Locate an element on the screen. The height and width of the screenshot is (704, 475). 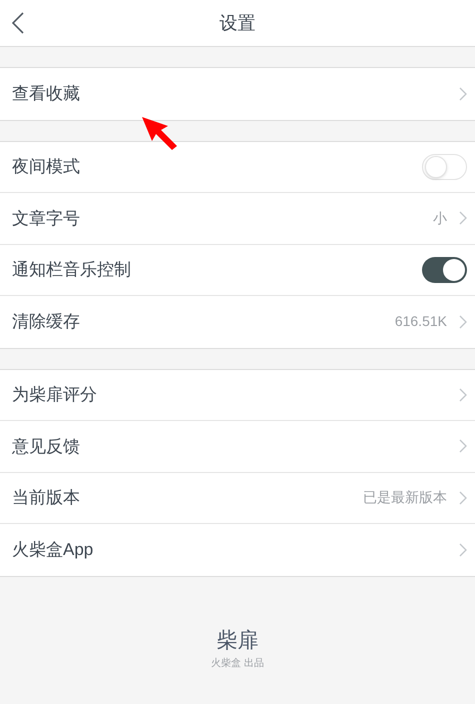
row-label: 文章字号 is located at coordinates (46, 219).